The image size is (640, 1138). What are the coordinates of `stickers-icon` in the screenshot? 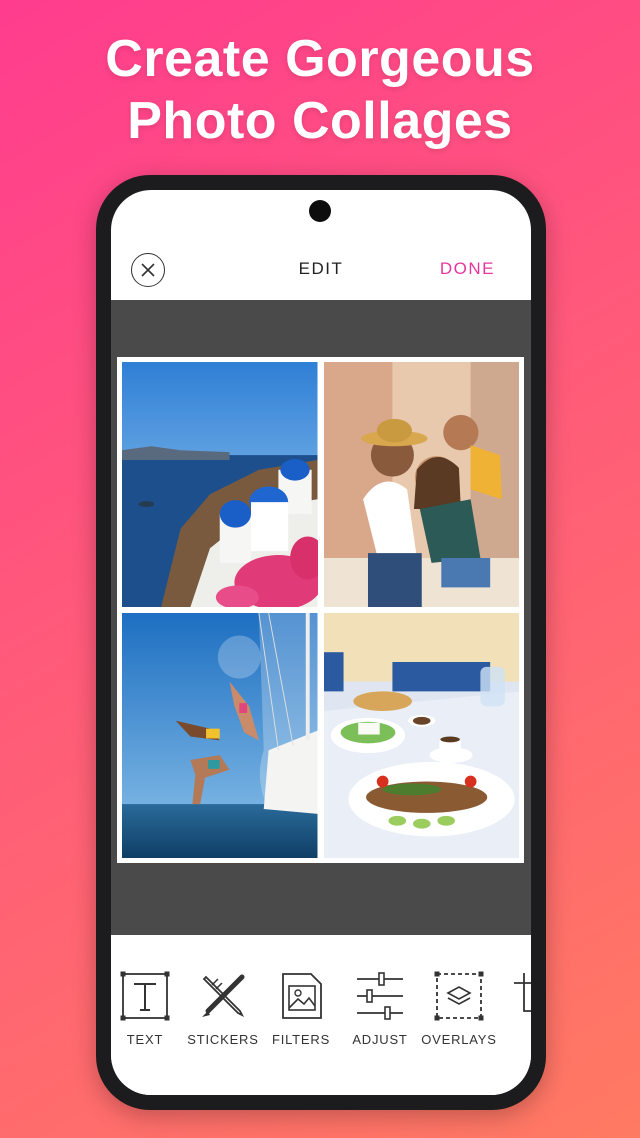 It's located at (223, 996).